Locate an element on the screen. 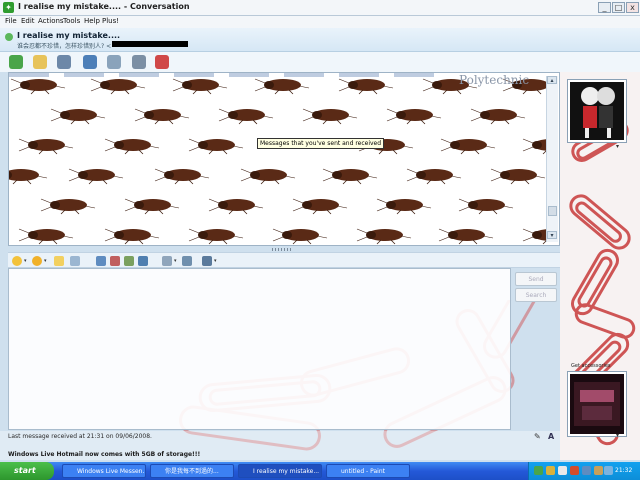 This screenshot has height=480, width=640. menu-edit: Edit is located at coordinates (28, 21).